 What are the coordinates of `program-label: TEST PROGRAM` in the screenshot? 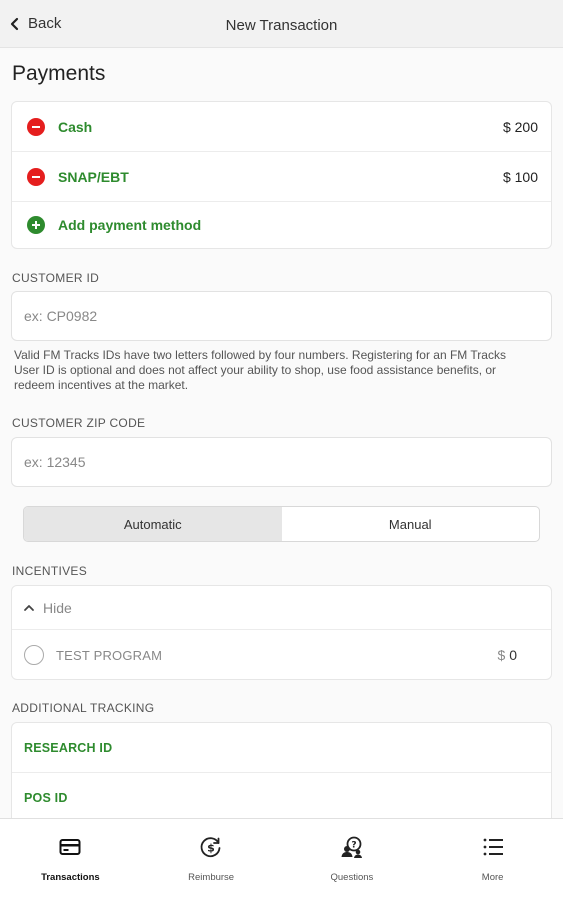 It's located at (109, 655).